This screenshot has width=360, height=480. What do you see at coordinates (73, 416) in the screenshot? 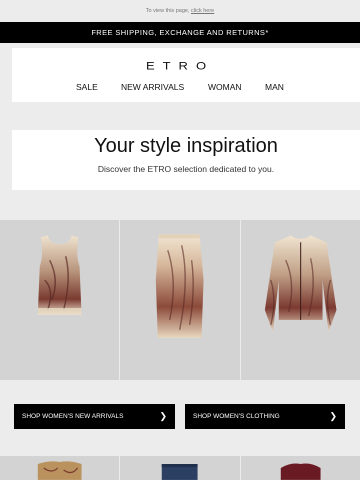
I see `shop-womens-new-arrivals-label: SHOP WOMEN'S NEW ARRIVALS` at bounding box center [73, 416].